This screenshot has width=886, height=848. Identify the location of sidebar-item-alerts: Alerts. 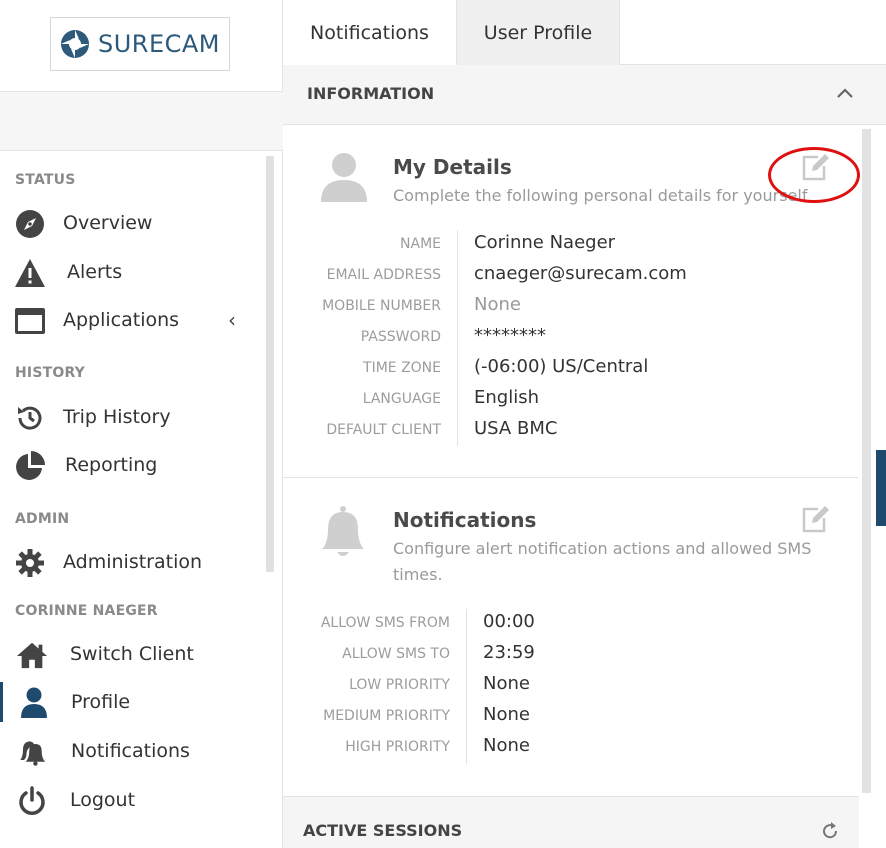
(131, 272).